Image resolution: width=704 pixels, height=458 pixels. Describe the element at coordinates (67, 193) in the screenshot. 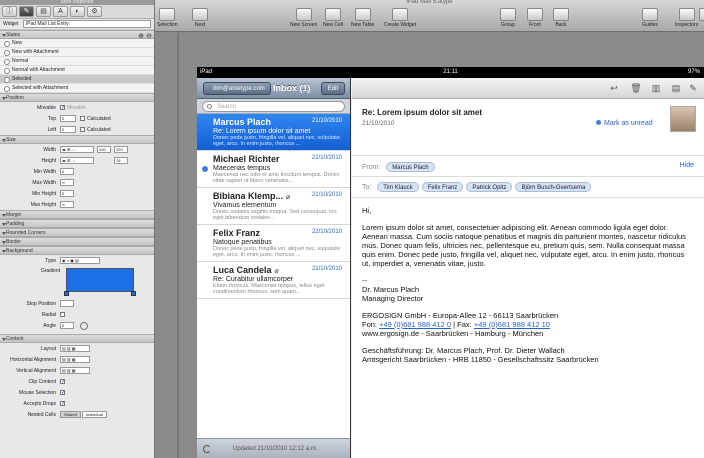

I see `min-height-field: 0` at that location.